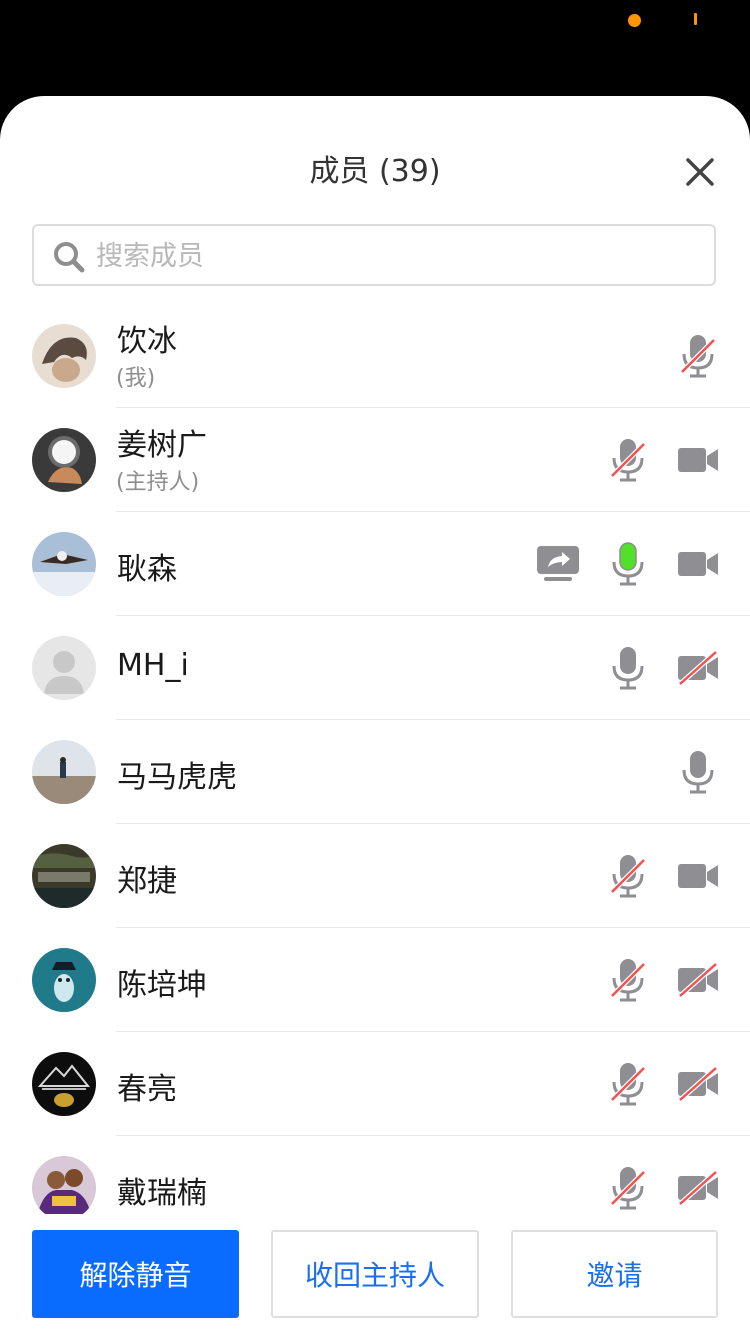 The height and width of the screenshot is (1334, 750). I want to click on member-role: (我), so click(136, 378).